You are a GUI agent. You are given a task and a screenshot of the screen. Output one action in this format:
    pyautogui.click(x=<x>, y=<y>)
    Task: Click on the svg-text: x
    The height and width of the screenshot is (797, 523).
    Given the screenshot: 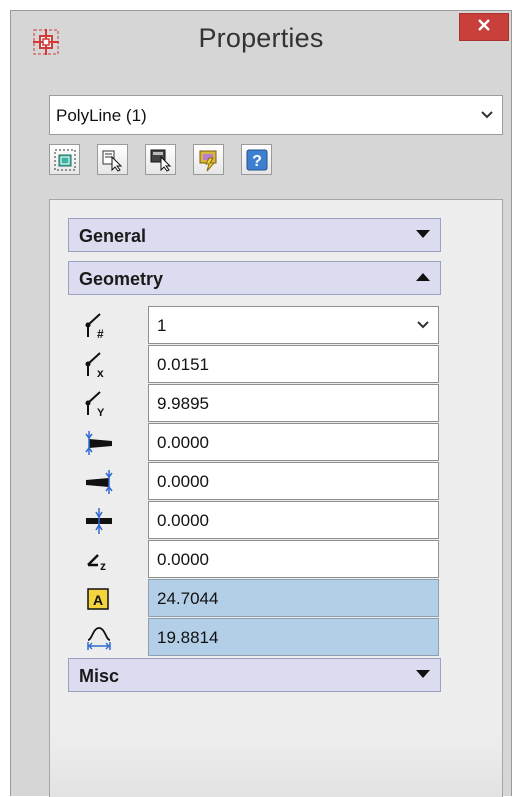 What is the action you would take?
    pyautogui.click(x=100, y=373)
    